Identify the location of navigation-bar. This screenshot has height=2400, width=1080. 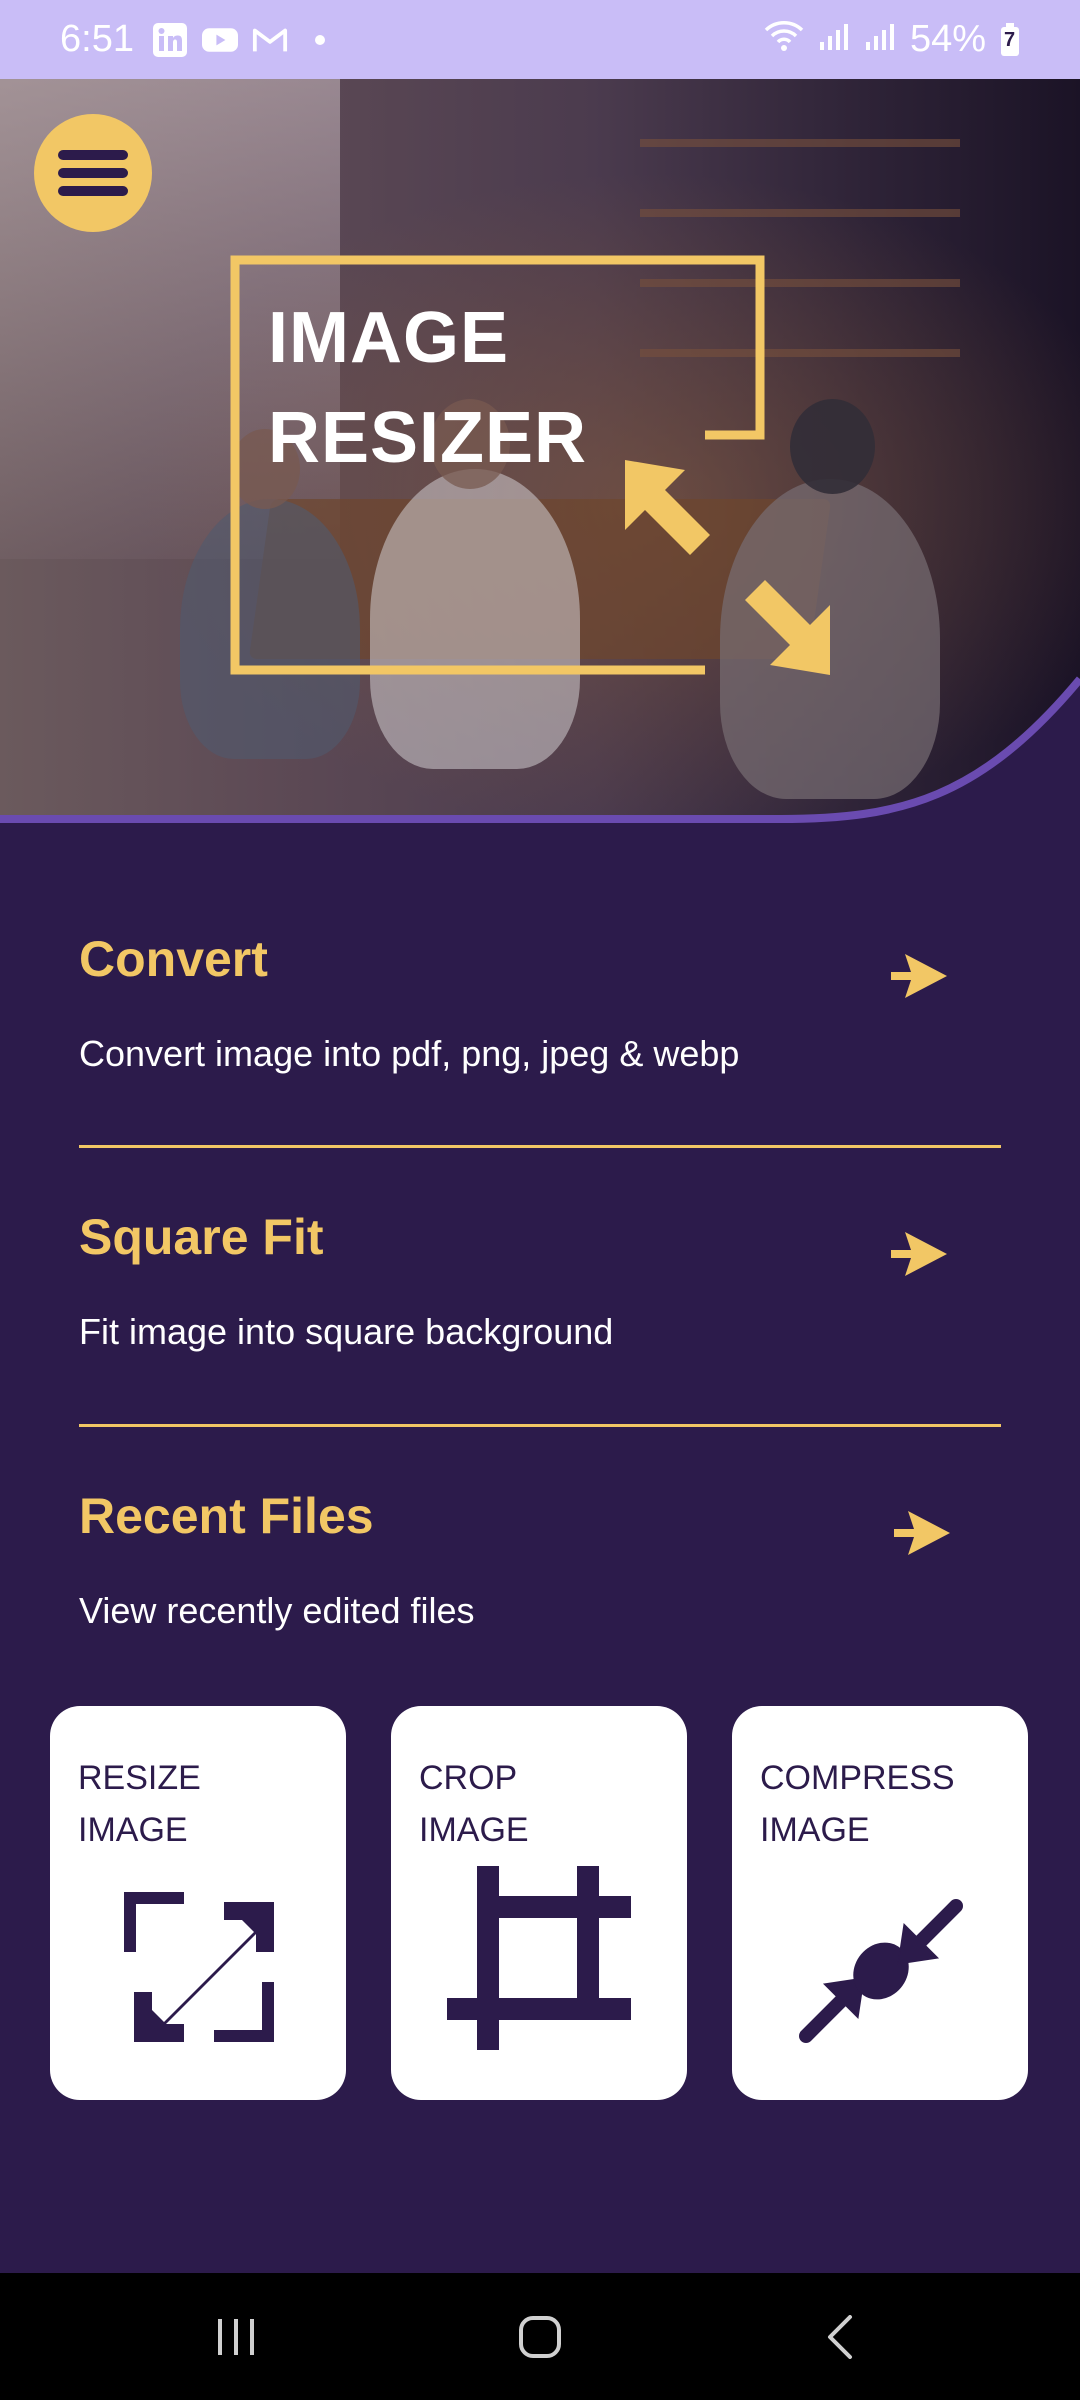
(540, 2336).